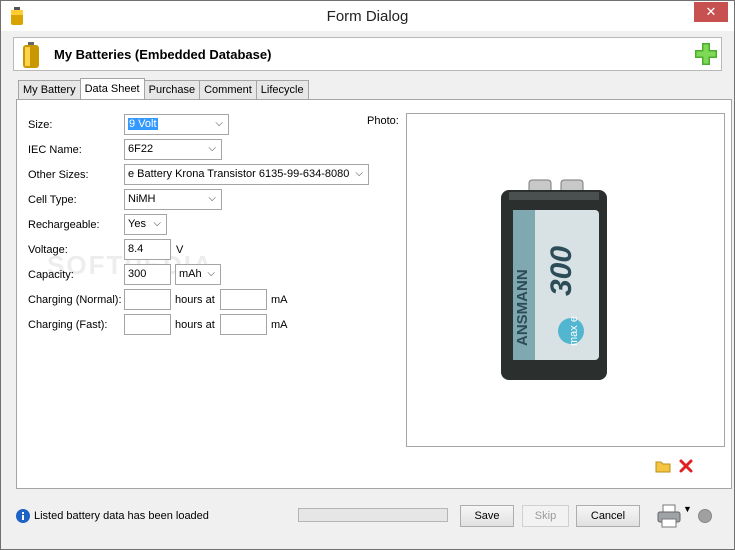  Describe the element at coordinates (121, 516) in the screenshot. I see `status-message: Listed battery data has been loaded` at that location.